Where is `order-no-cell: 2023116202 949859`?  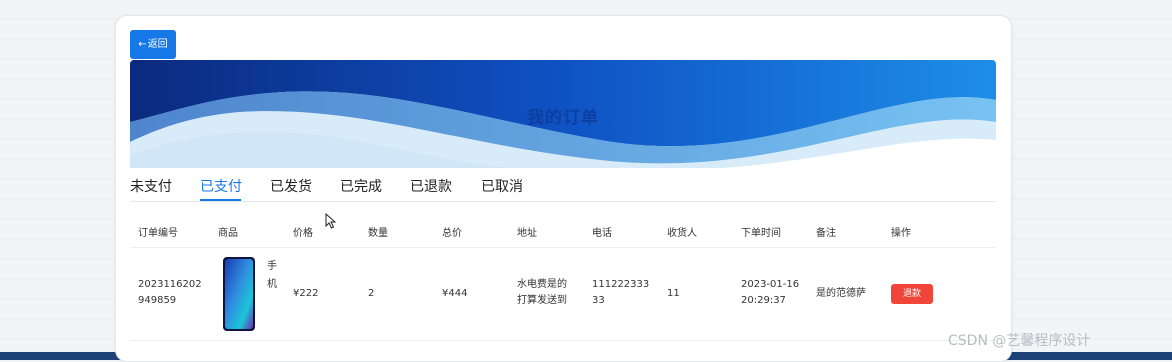
order-no-cell: 2023116202 949859 is located at coordinates (170, 292).